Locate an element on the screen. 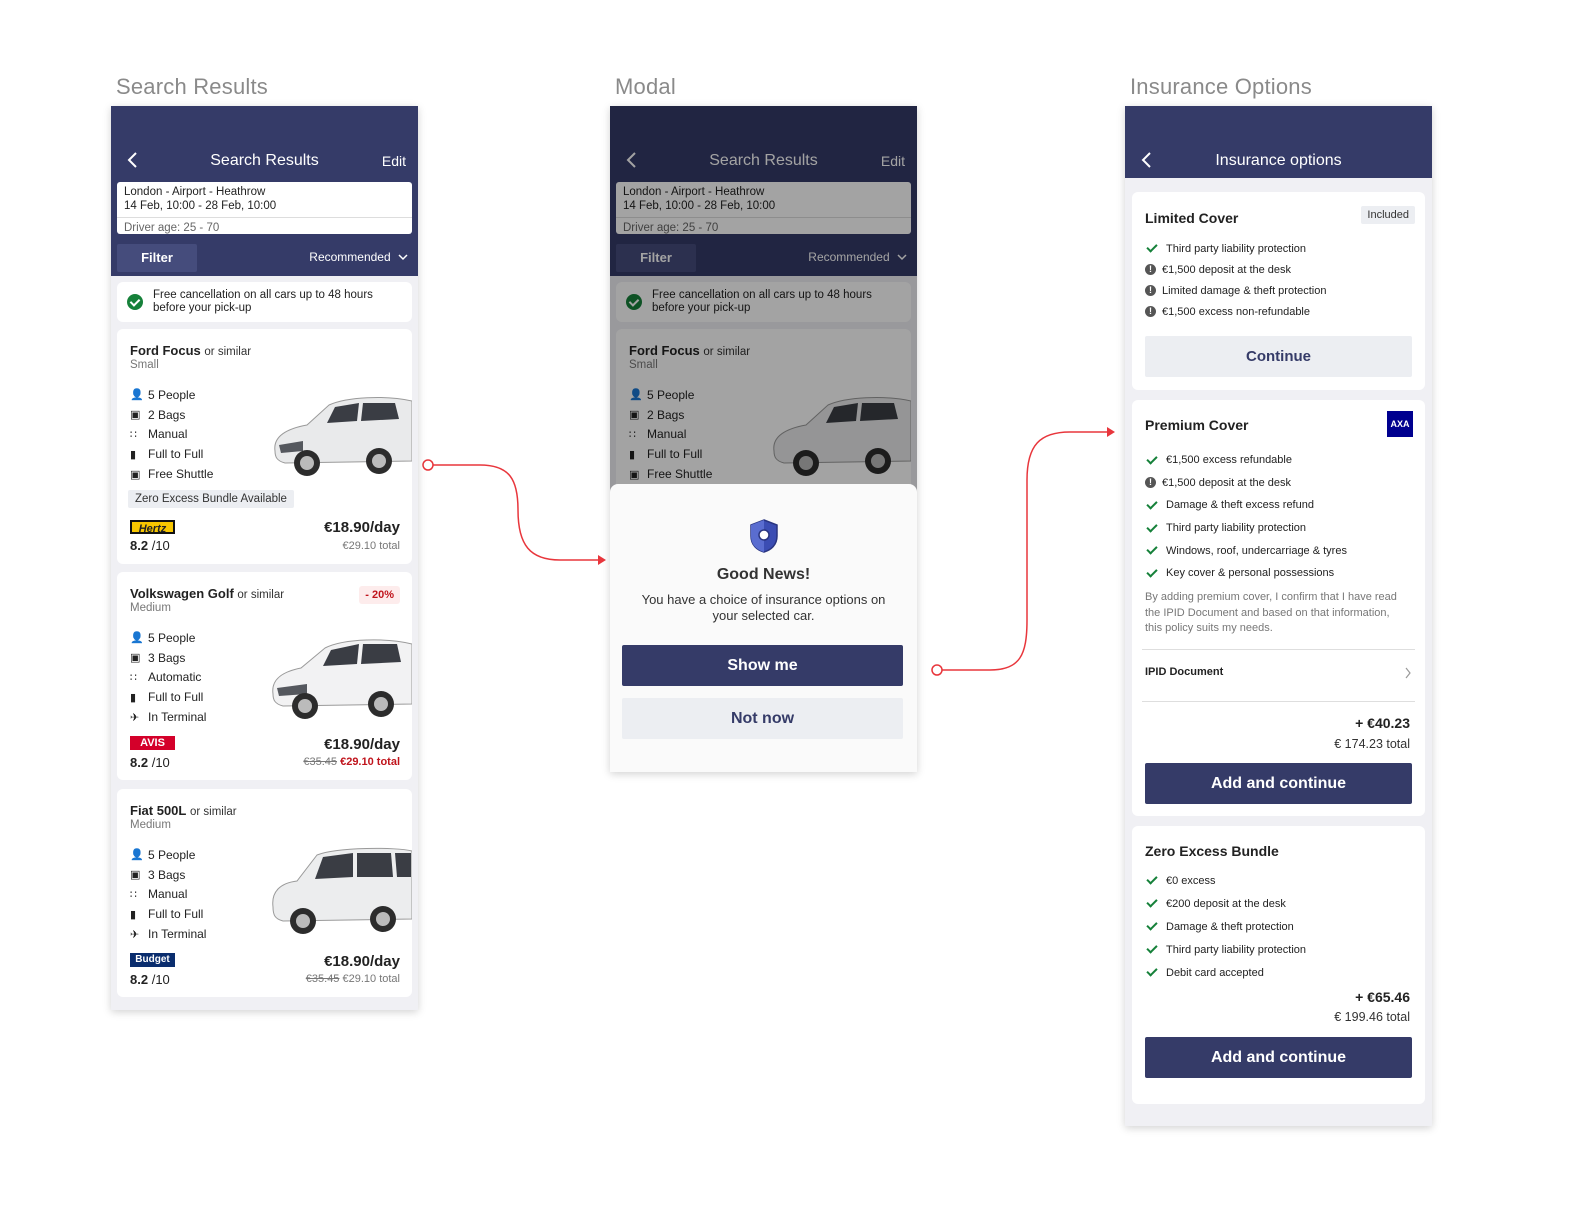 The height and width of the screenshot is (1216, 1592). chevron-right-icon is located at coordinates (1408, 673).